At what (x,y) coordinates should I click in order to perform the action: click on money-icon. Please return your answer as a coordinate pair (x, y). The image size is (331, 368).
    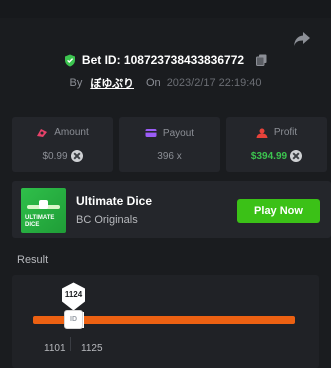
    Looking at the image, I should click on (42, 132).